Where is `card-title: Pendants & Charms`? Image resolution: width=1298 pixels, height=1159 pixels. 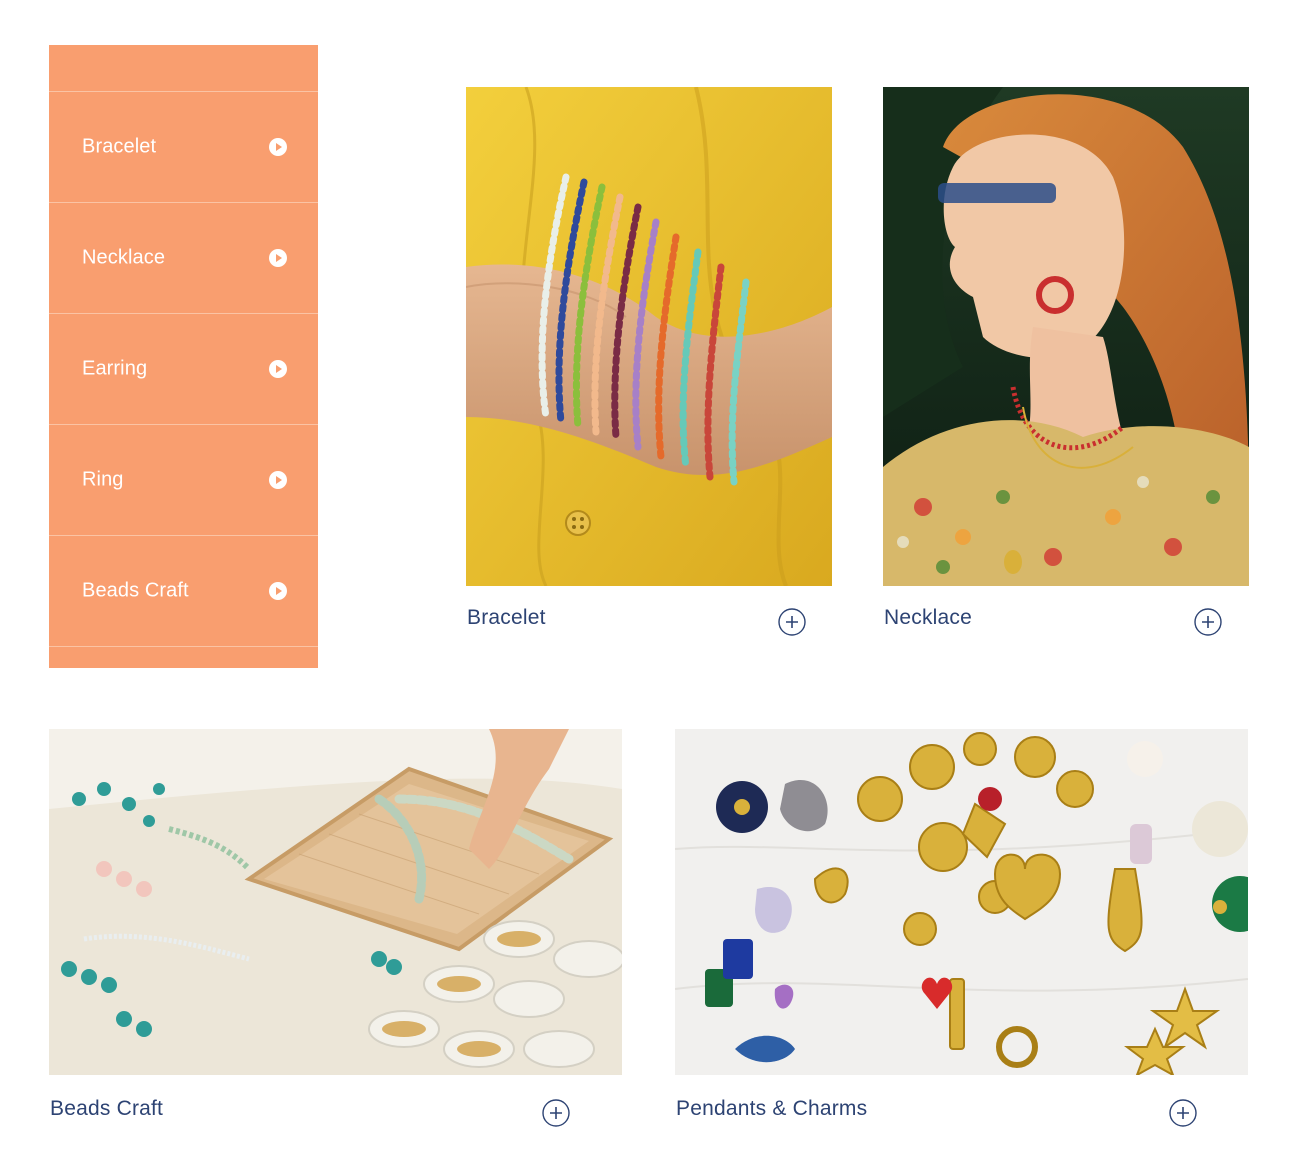
card-title: Pendants & Charms is located at coordinates (771, 1109).